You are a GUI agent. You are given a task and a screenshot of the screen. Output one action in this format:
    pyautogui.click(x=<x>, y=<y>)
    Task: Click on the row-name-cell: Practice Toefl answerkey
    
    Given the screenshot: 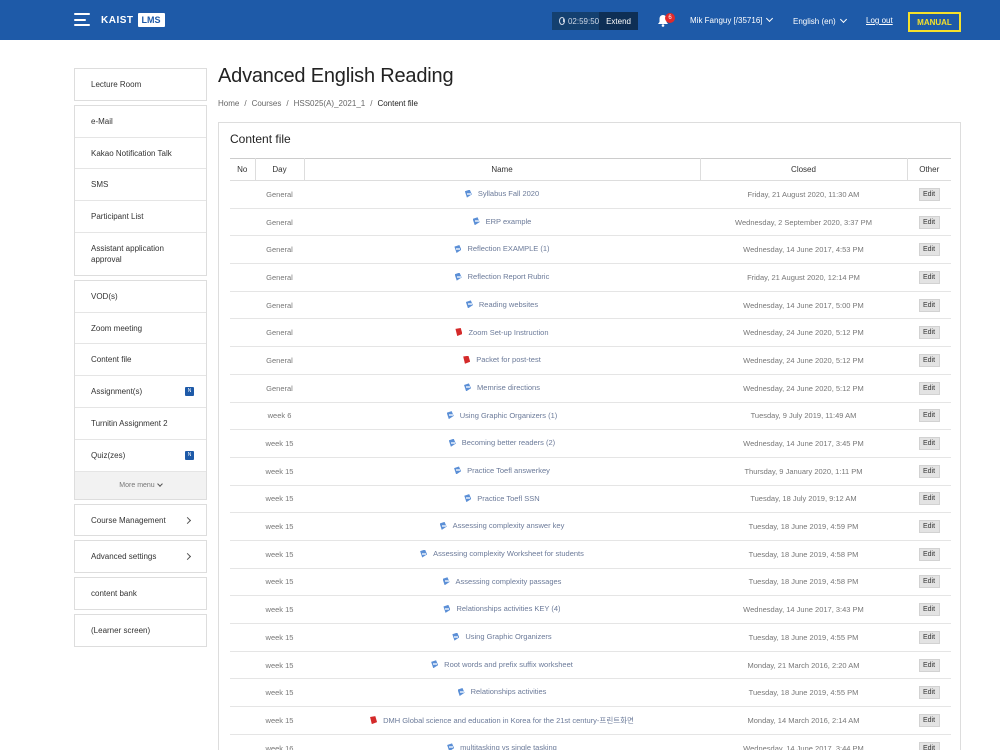 What is the action you would take?
    pyautogui.click(x=502, y=471)
    